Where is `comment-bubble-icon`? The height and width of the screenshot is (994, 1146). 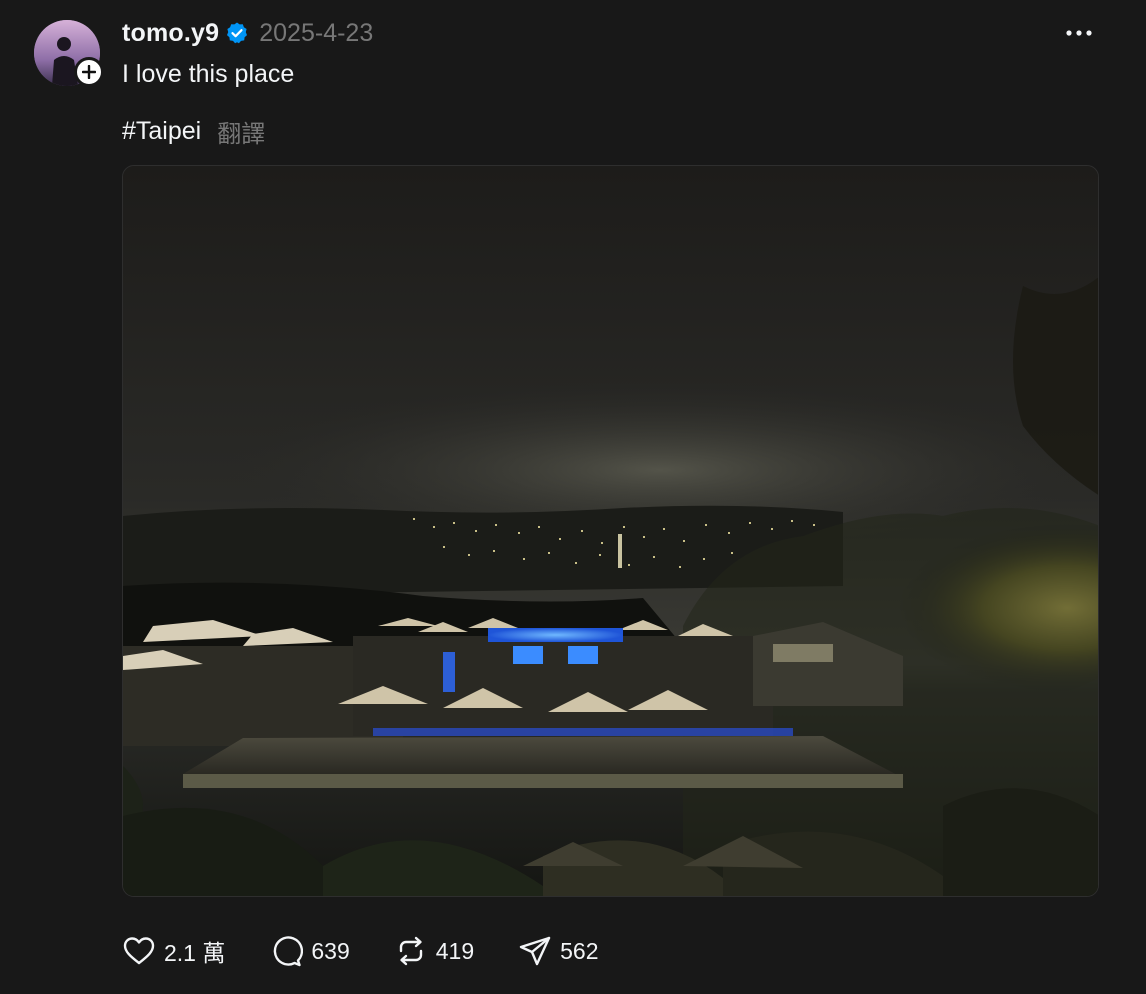 comment-bubble-icon is located at coordinates (289, 951).